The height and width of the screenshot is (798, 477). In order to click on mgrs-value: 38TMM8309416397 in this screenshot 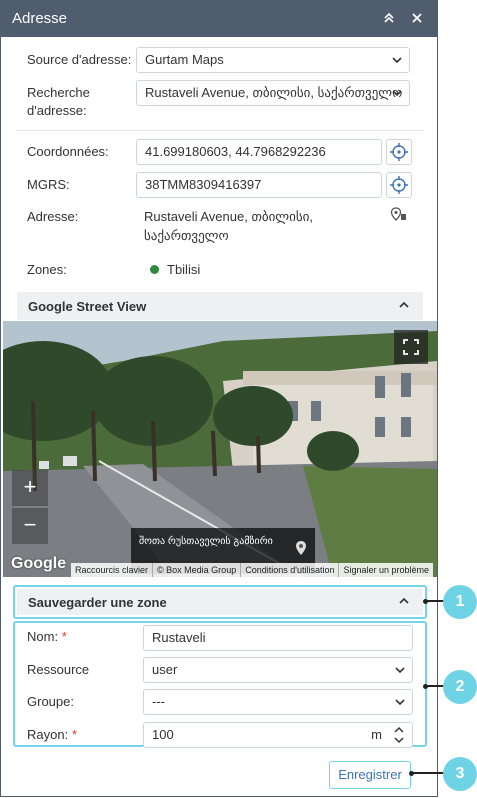, I will do `click(203, 184)`.